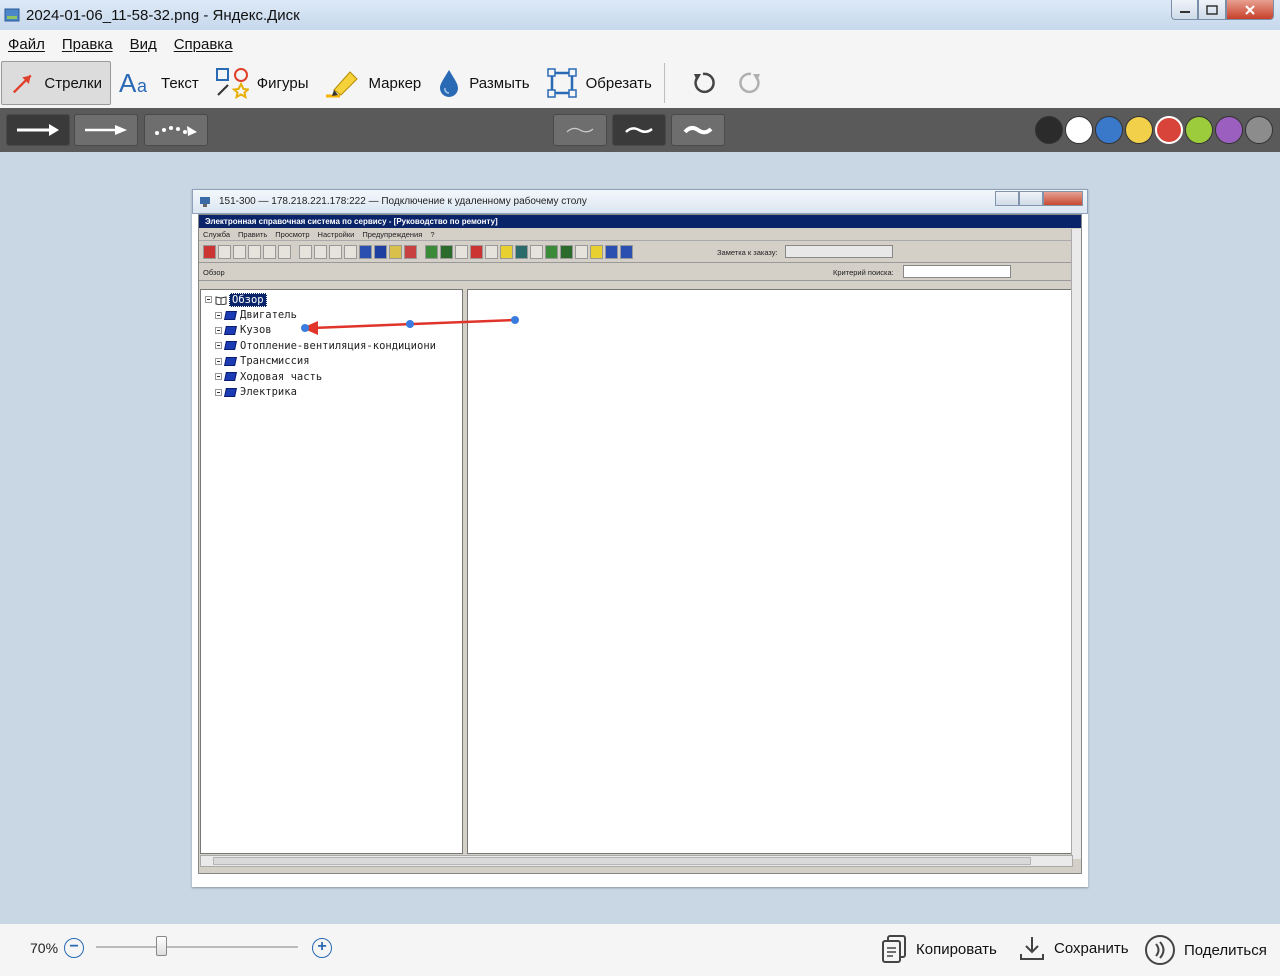 This screenshot has width=1280, height=976. I want to click on menu-file: Файл, so click(26, 44).